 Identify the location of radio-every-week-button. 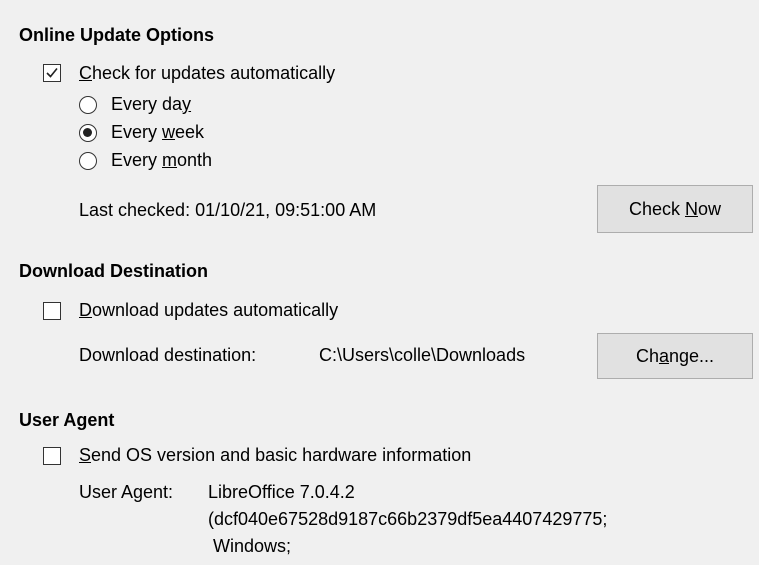
(88, 133).